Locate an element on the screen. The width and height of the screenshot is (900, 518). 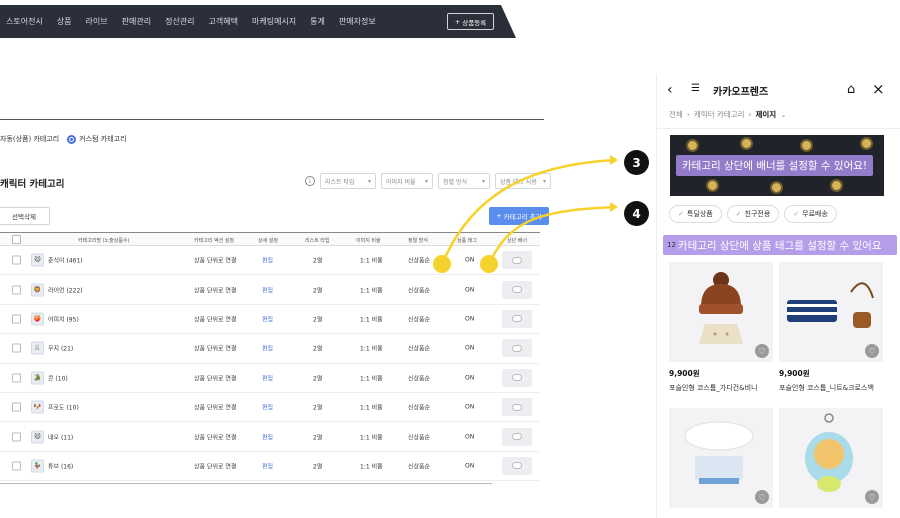
divider is located at coordinates (778, 128).